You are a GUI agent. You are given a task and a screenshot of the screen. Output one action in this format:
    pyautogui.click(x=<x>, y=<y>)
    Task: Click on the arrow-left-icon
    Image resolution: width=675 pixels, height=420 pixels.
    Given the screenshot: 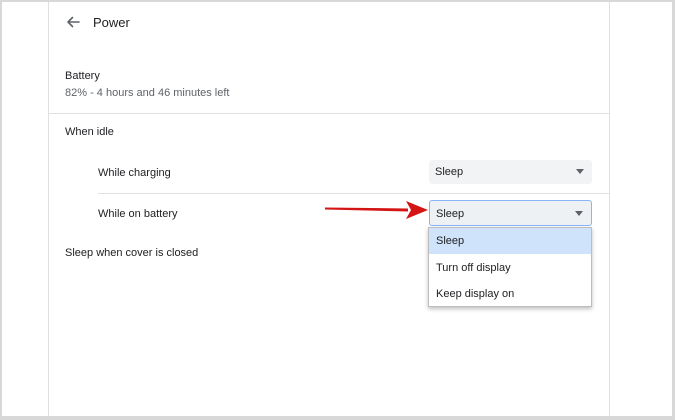 What is the action you would take?
    pyautogui.click(x=73, y=22)
    